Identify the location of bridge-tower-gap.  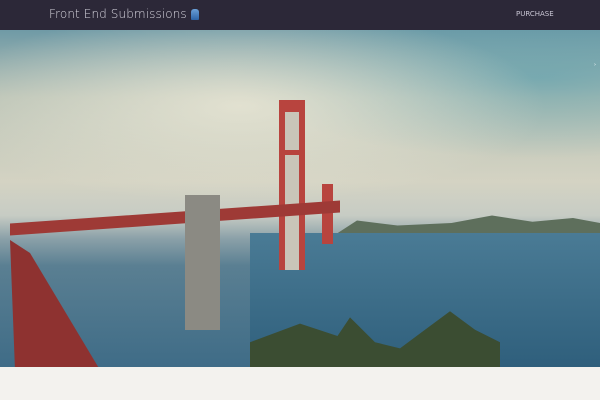
(292, 191).